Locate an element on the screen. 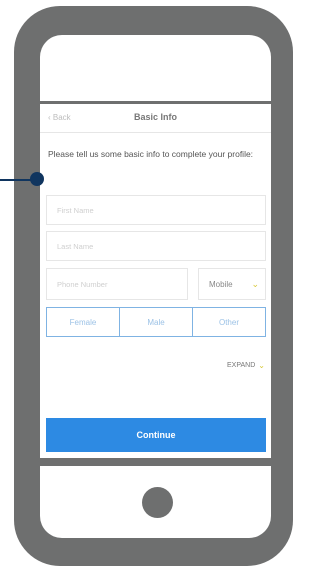 This screenshot has height=567, width=320. callout-dot-icon is located at coordinates (37, 179).